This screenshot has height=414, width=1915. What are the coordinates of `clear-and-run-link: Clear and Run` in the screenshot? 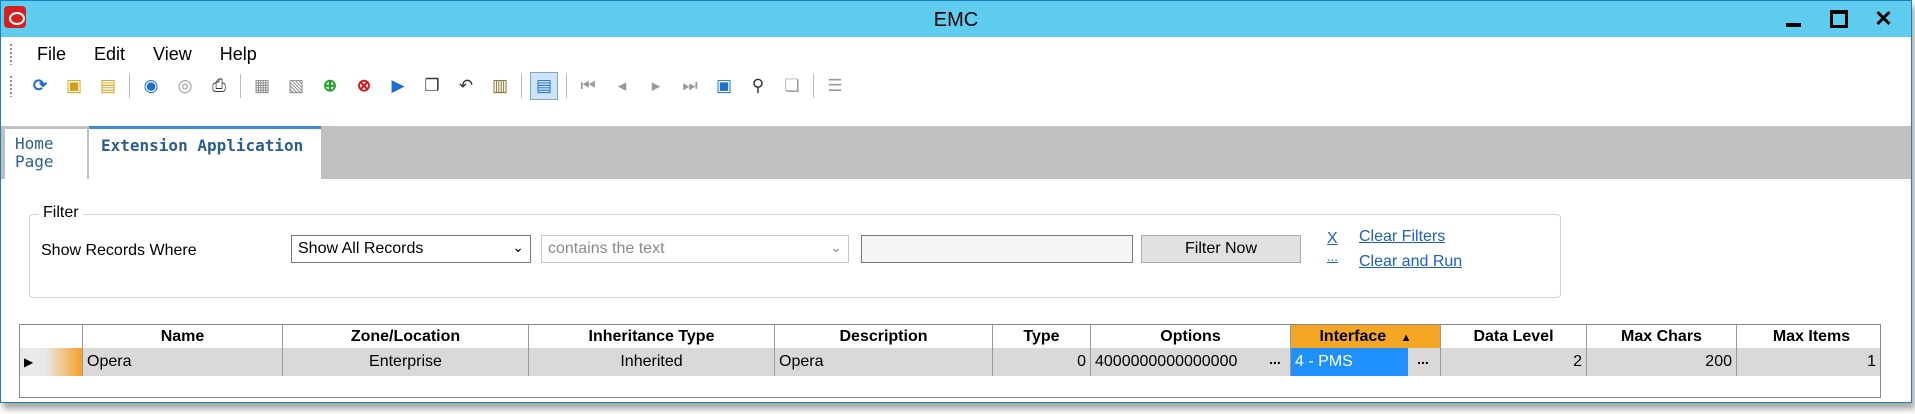 It's located at (1410, 262).